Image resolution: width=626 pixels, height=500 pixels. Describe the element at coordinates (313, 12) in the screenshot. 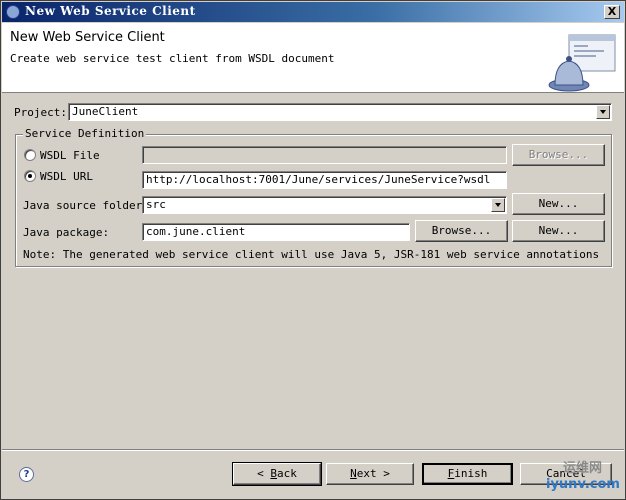

I see `title-bar: New Web Service Client X` at that location.